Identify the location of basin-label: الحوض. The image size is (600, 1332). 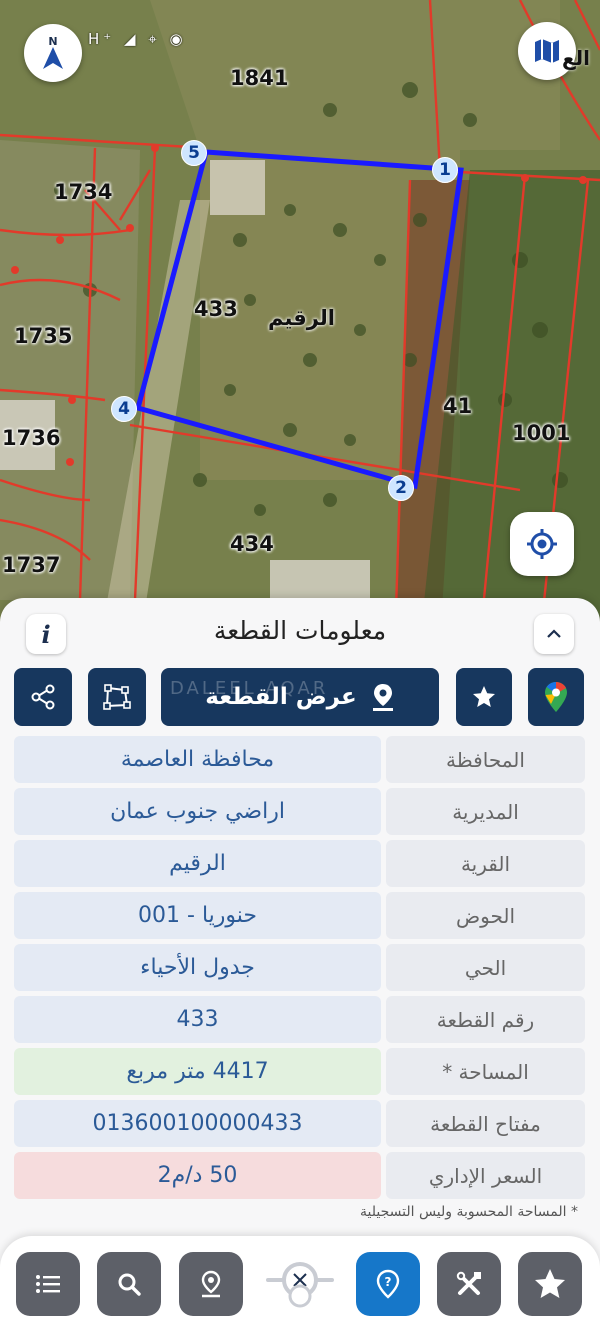
(485, 915).